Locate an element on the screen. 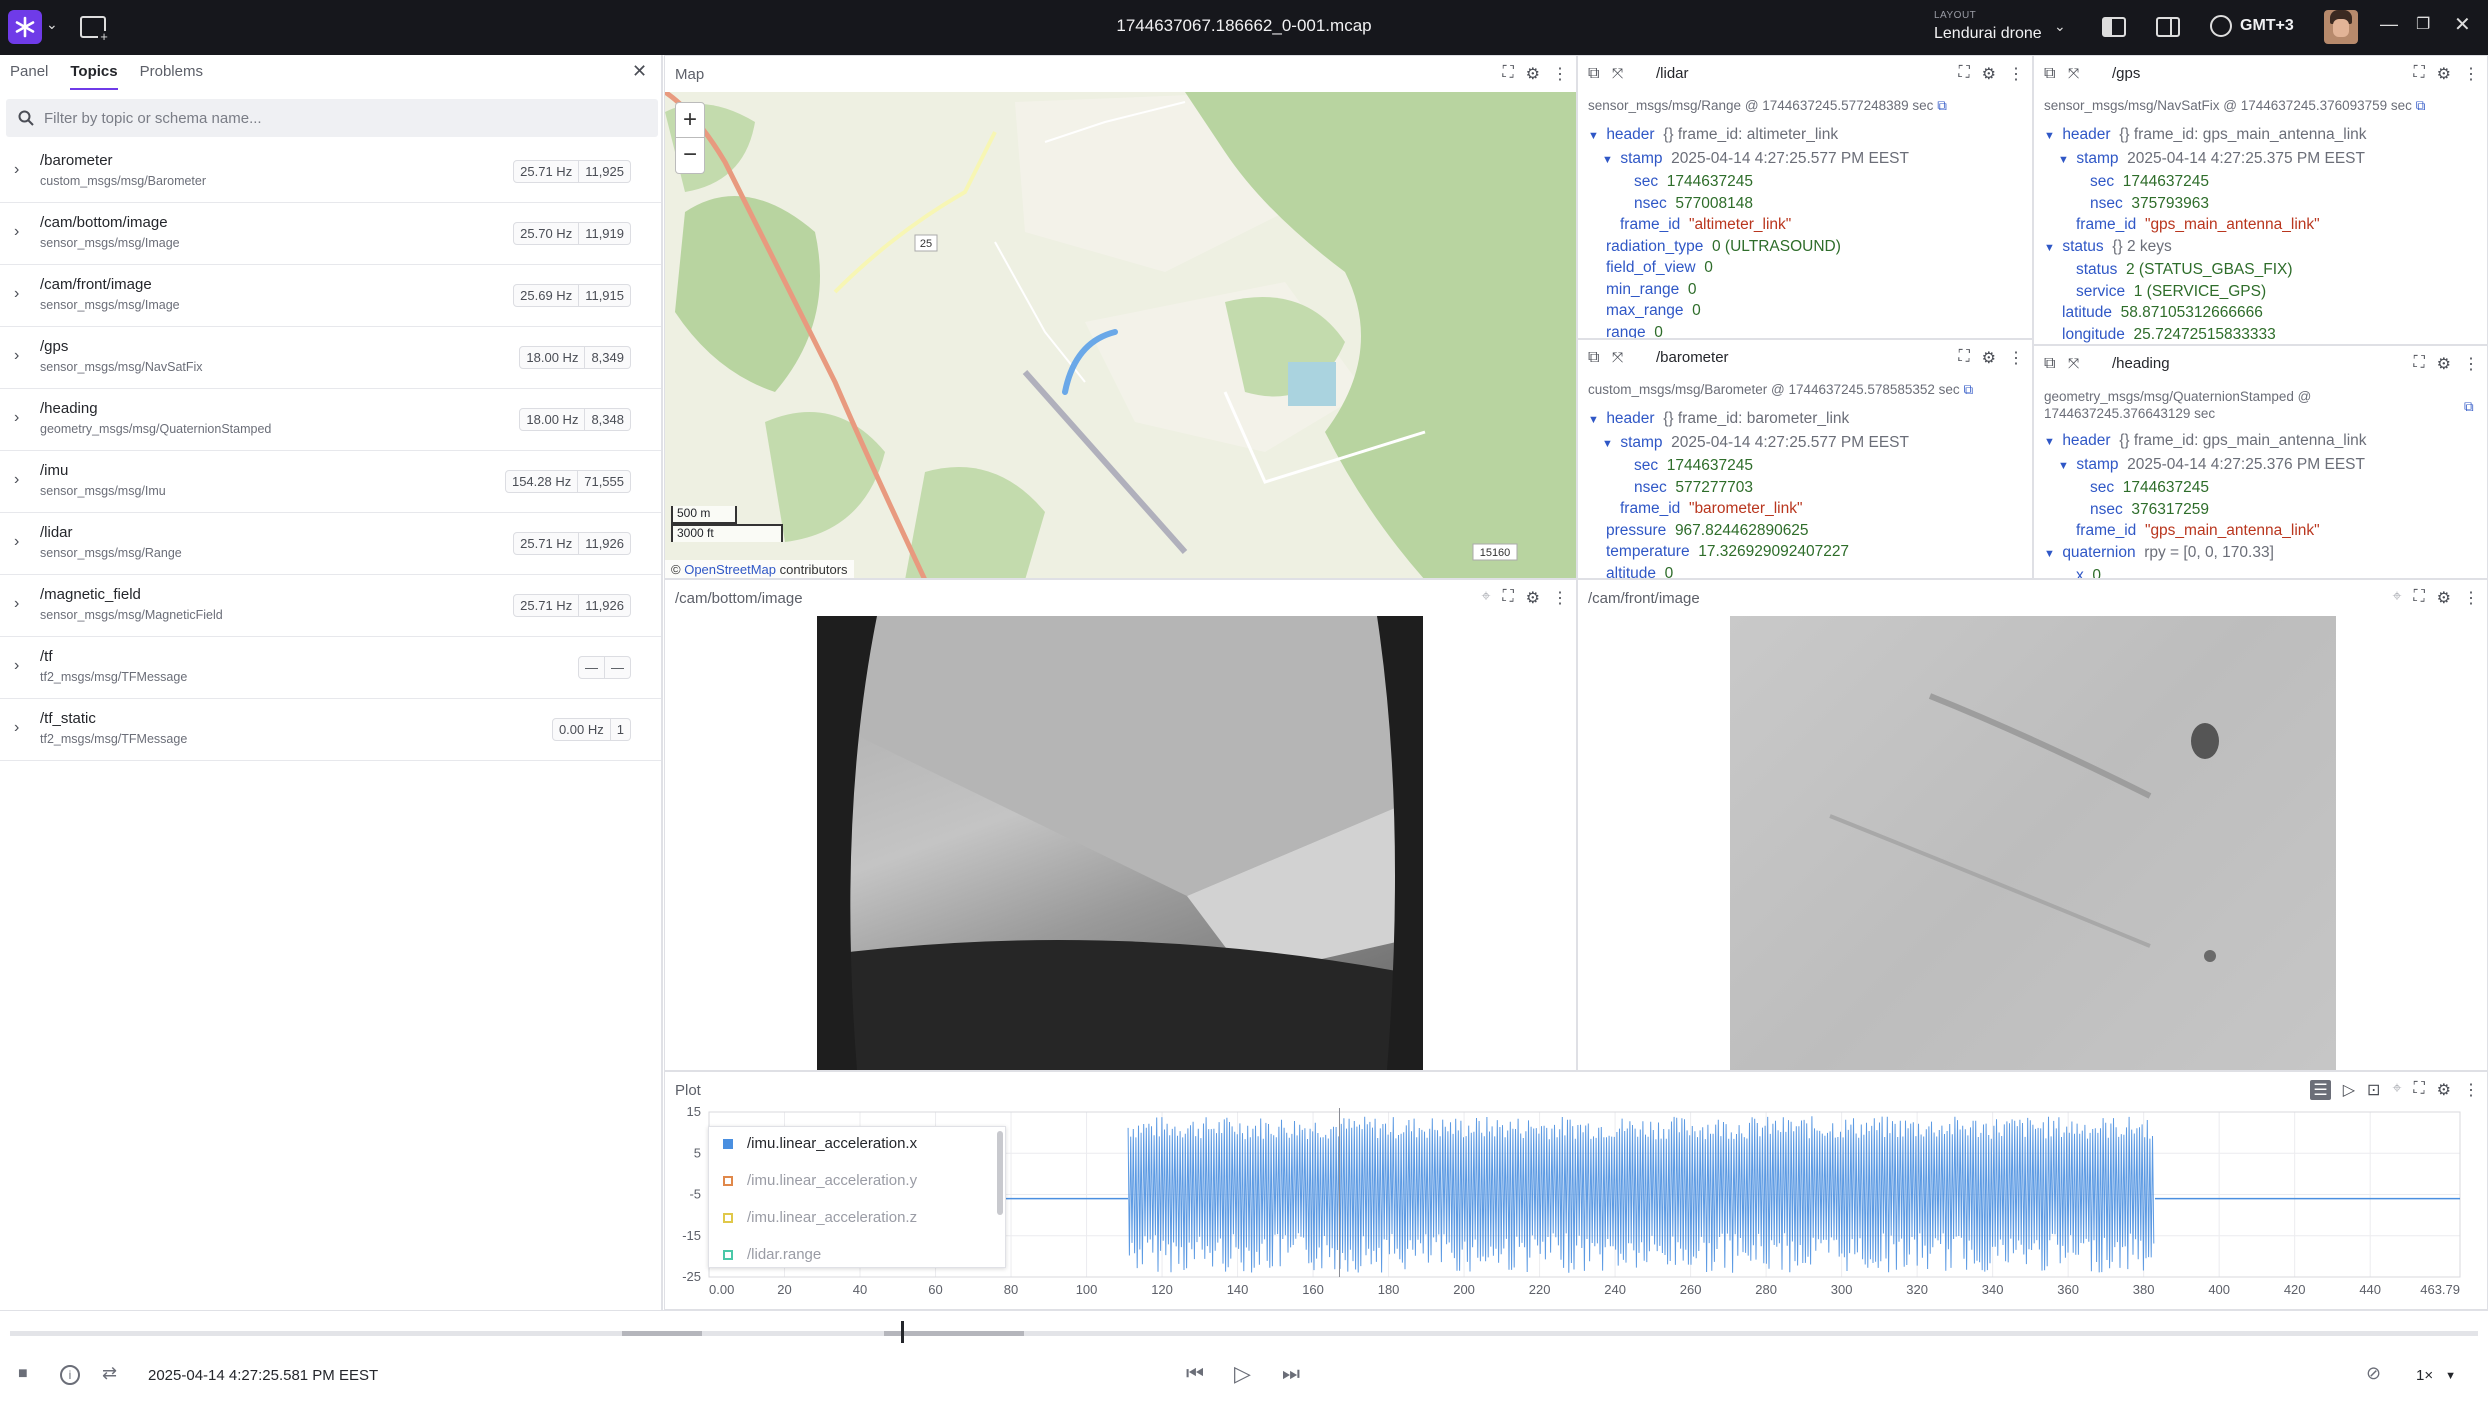 The image size is (2488, 1406). playback-scrubber is located at coordinates (1244, 1332).